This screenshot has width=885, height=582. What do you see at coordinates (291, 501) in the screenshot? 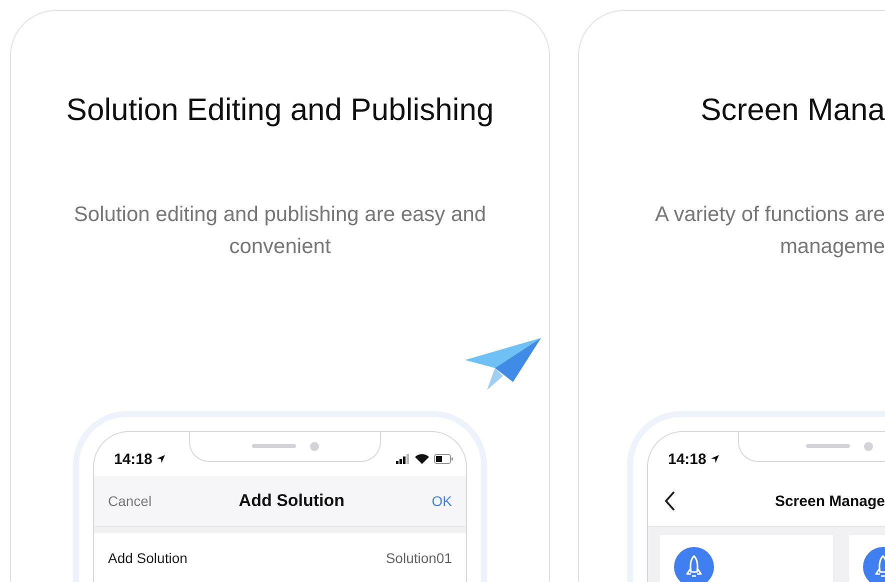
I see `screen-title: Add Solution` at bounding box center [291, 501].